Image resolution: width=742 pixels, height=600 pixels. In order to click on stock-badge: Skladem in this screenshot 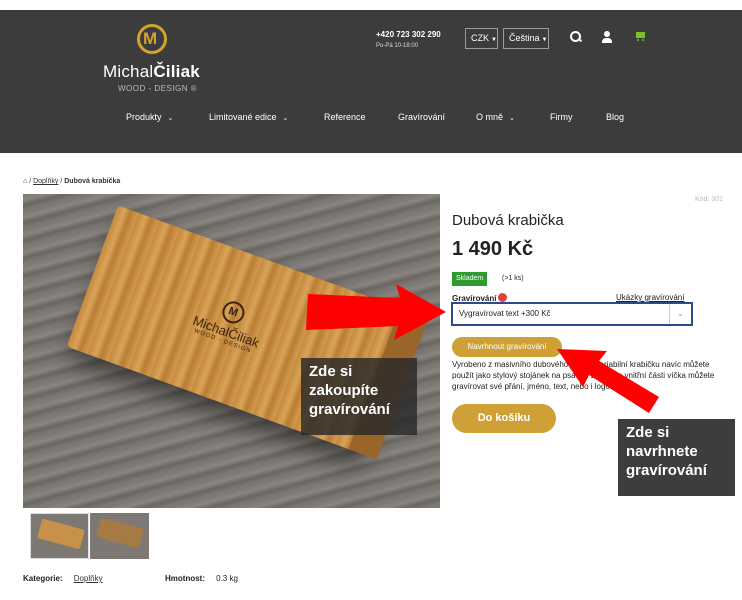, I will do `click(470, 279)`.